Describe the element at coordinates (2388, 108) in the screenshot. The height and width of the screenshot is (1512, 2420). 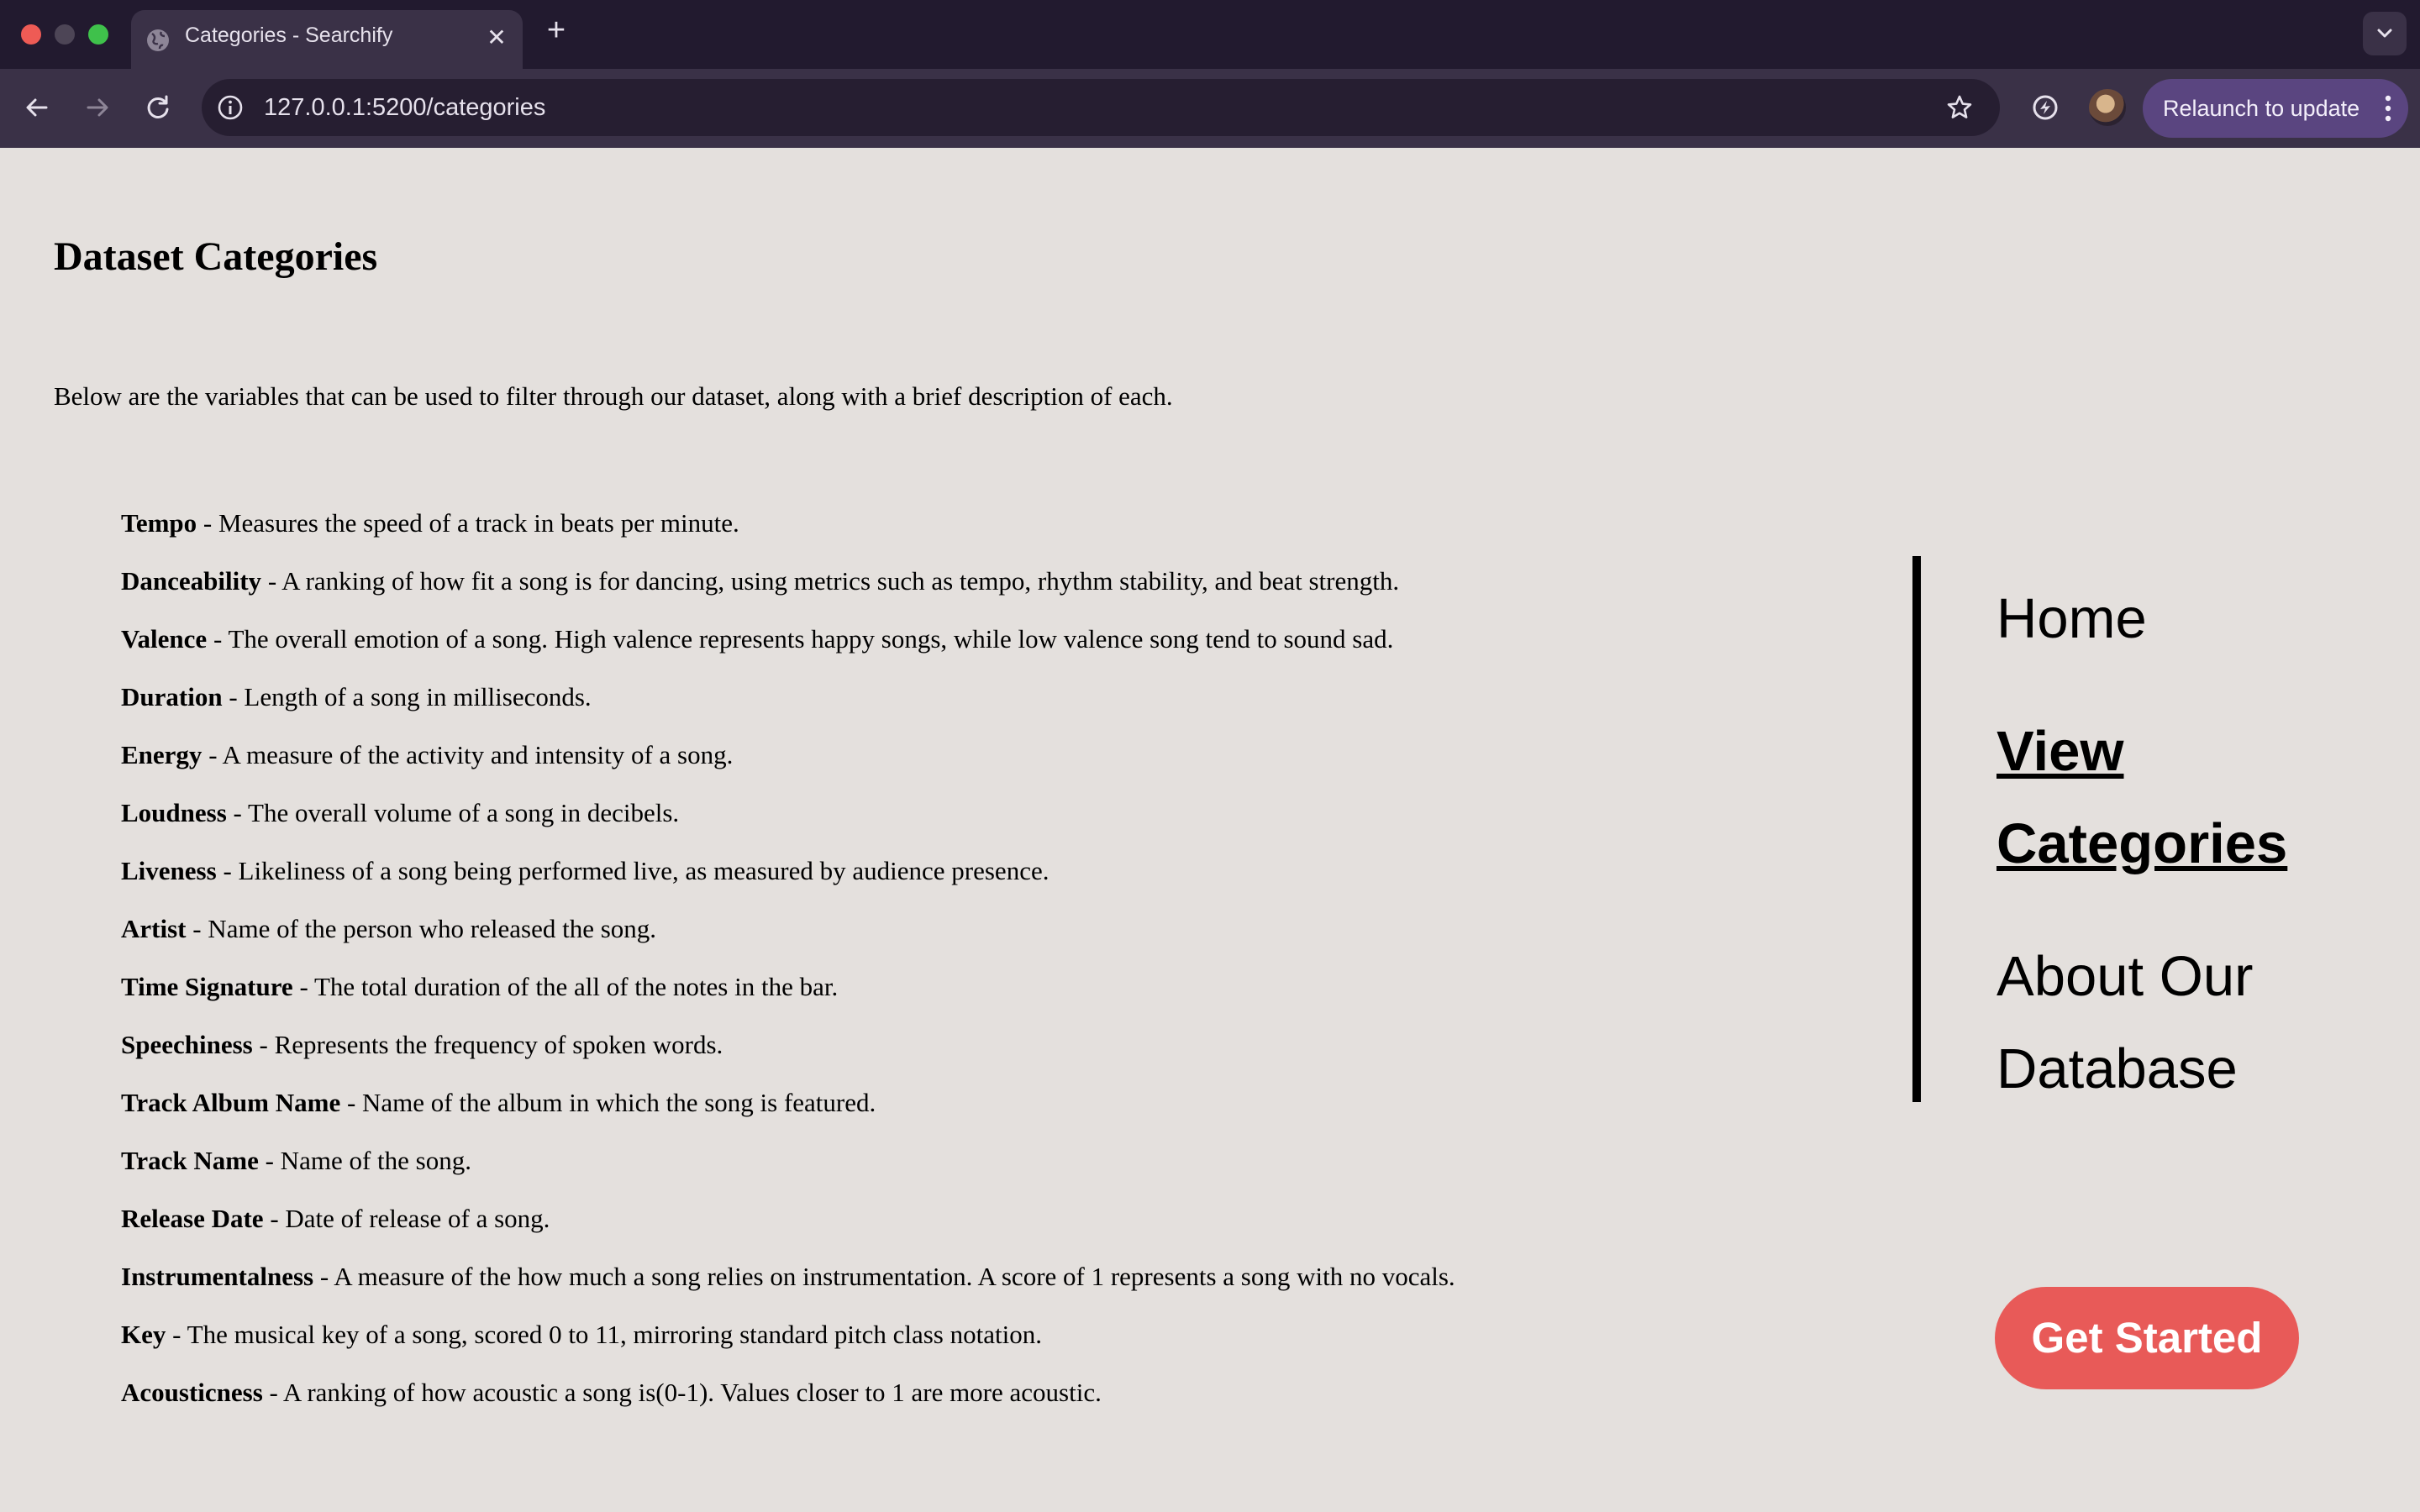
I see `more-vert-icon` at that location.